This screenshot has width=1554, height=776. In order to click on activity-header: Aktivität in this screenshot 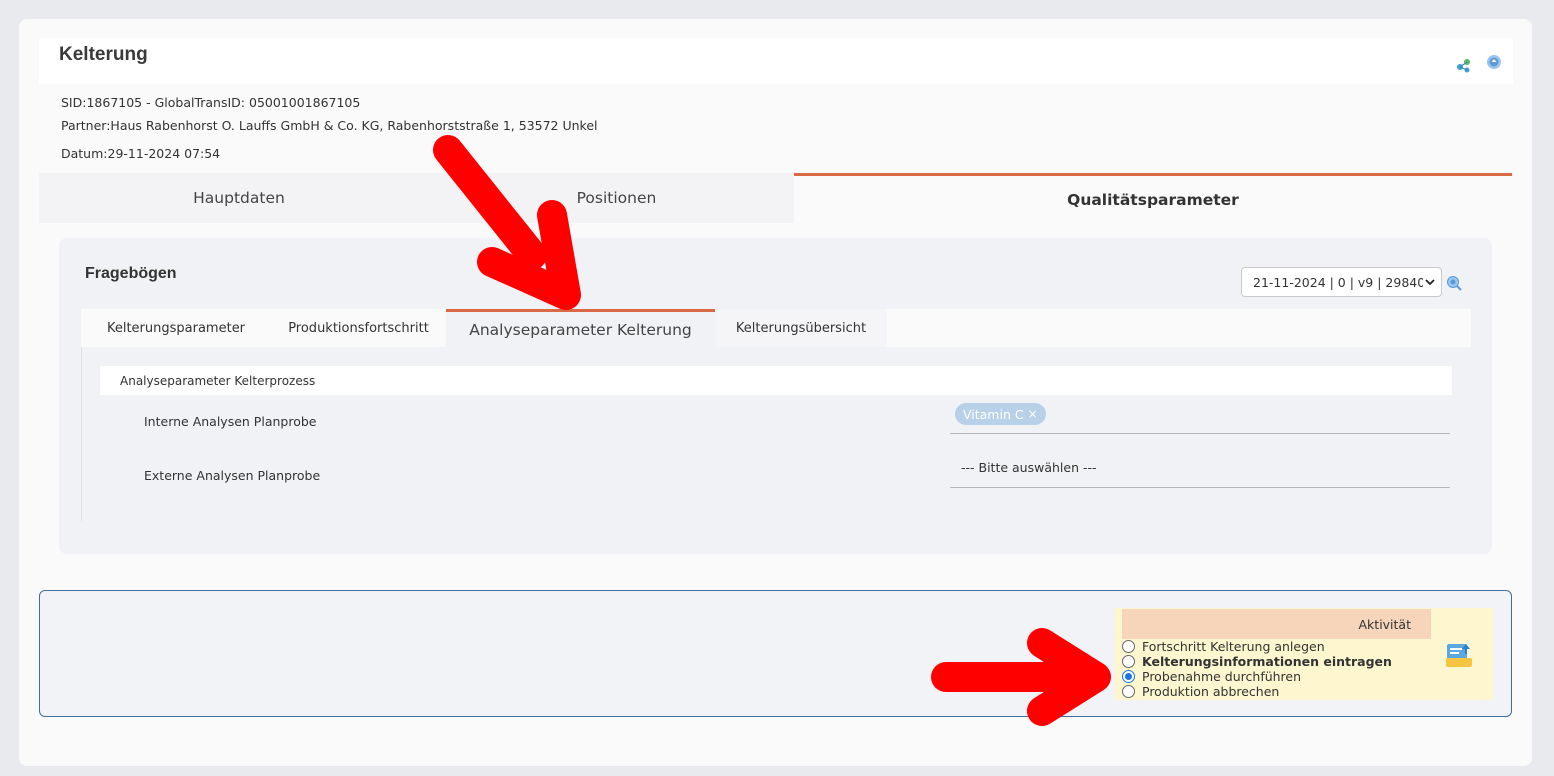, I will do `click(1276, 624)`.